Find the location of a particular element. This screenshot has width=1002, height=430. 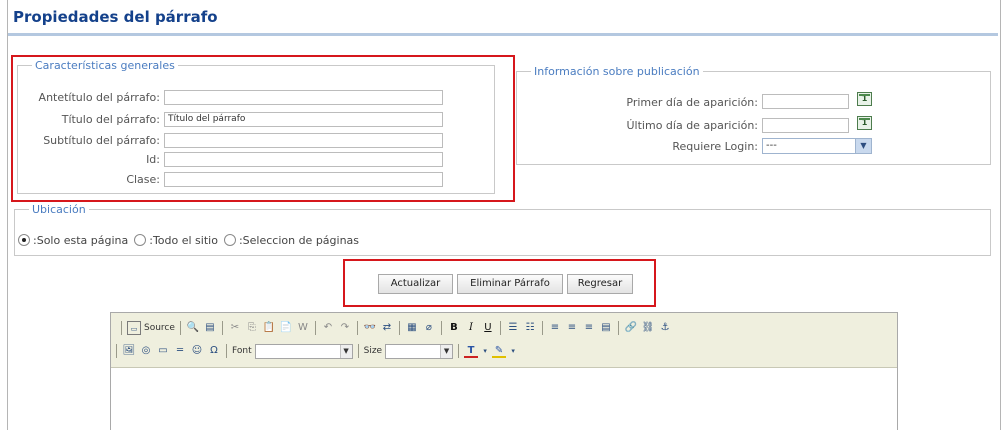

size-label: Size is located at coordinates (373, 351).